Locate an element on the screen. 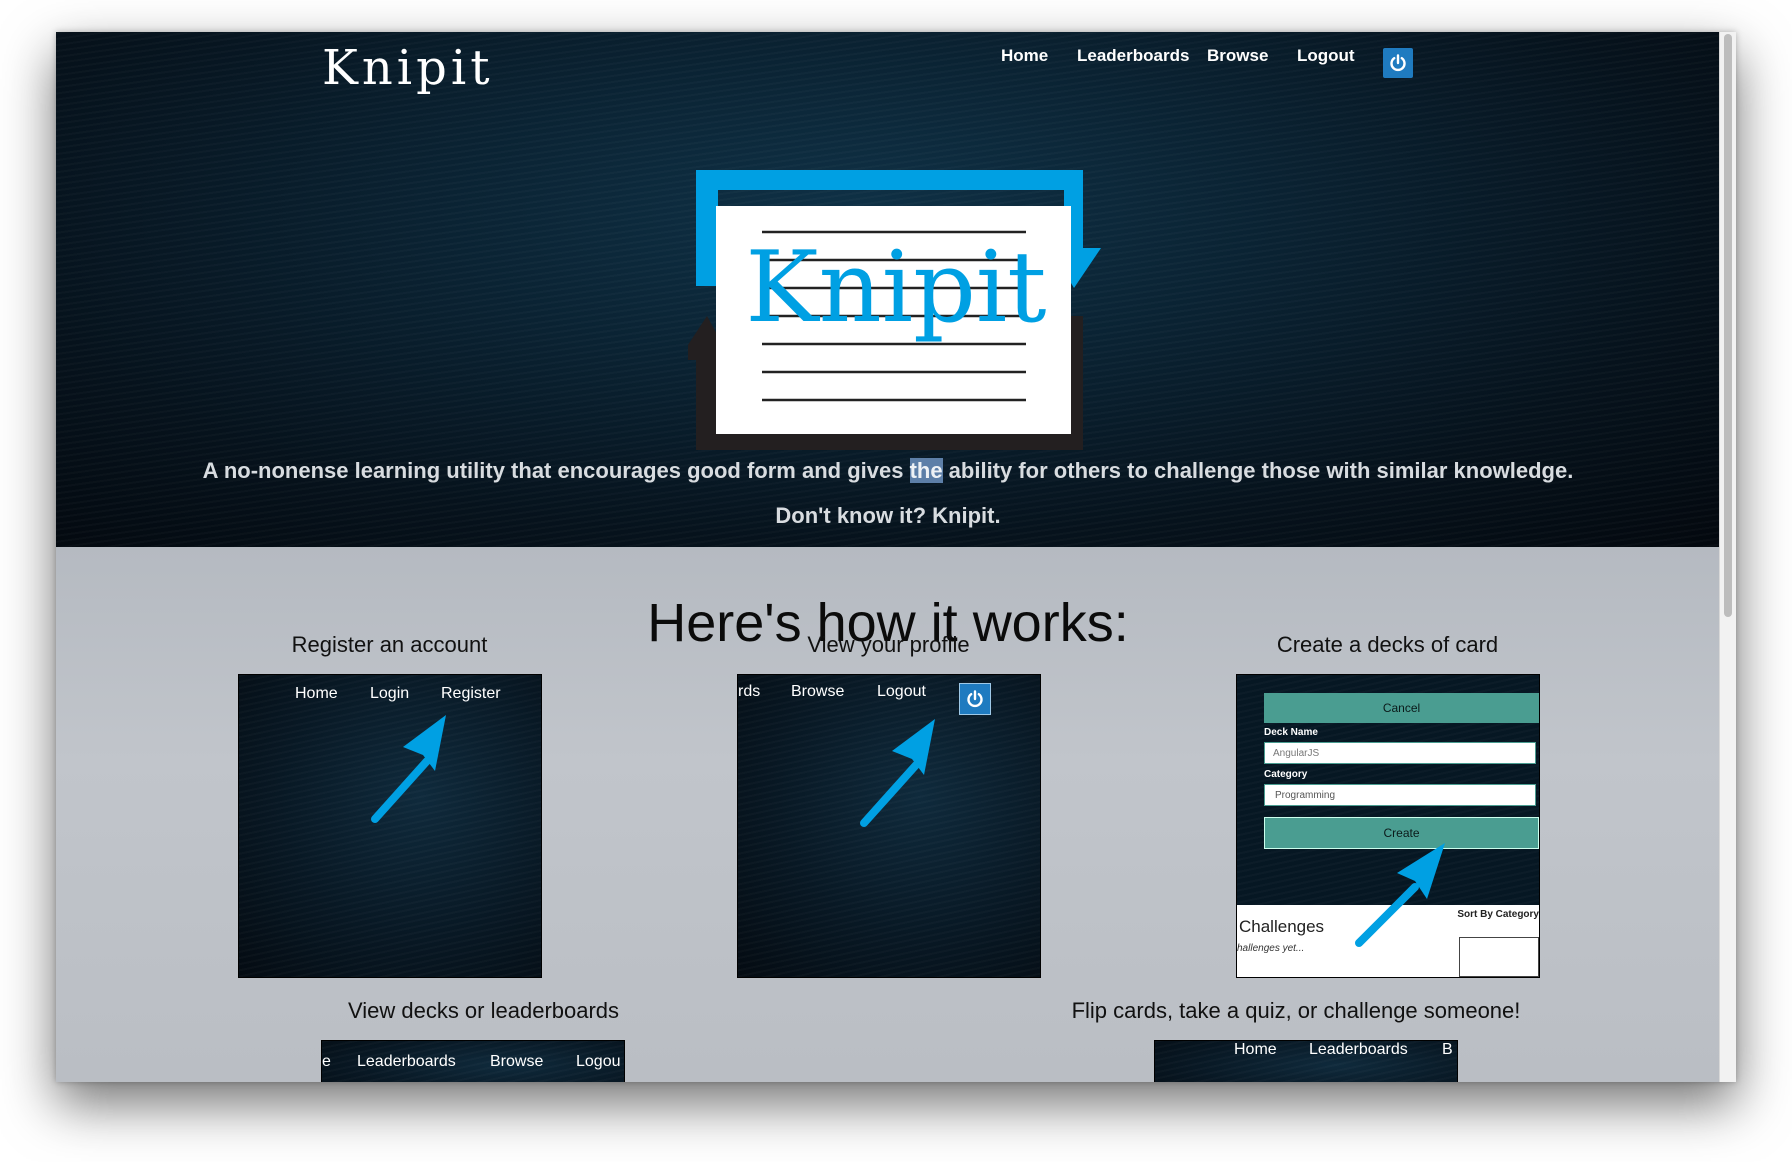  step-title-create-deck: Create a decks of card is located at coordinates (1387, 644).